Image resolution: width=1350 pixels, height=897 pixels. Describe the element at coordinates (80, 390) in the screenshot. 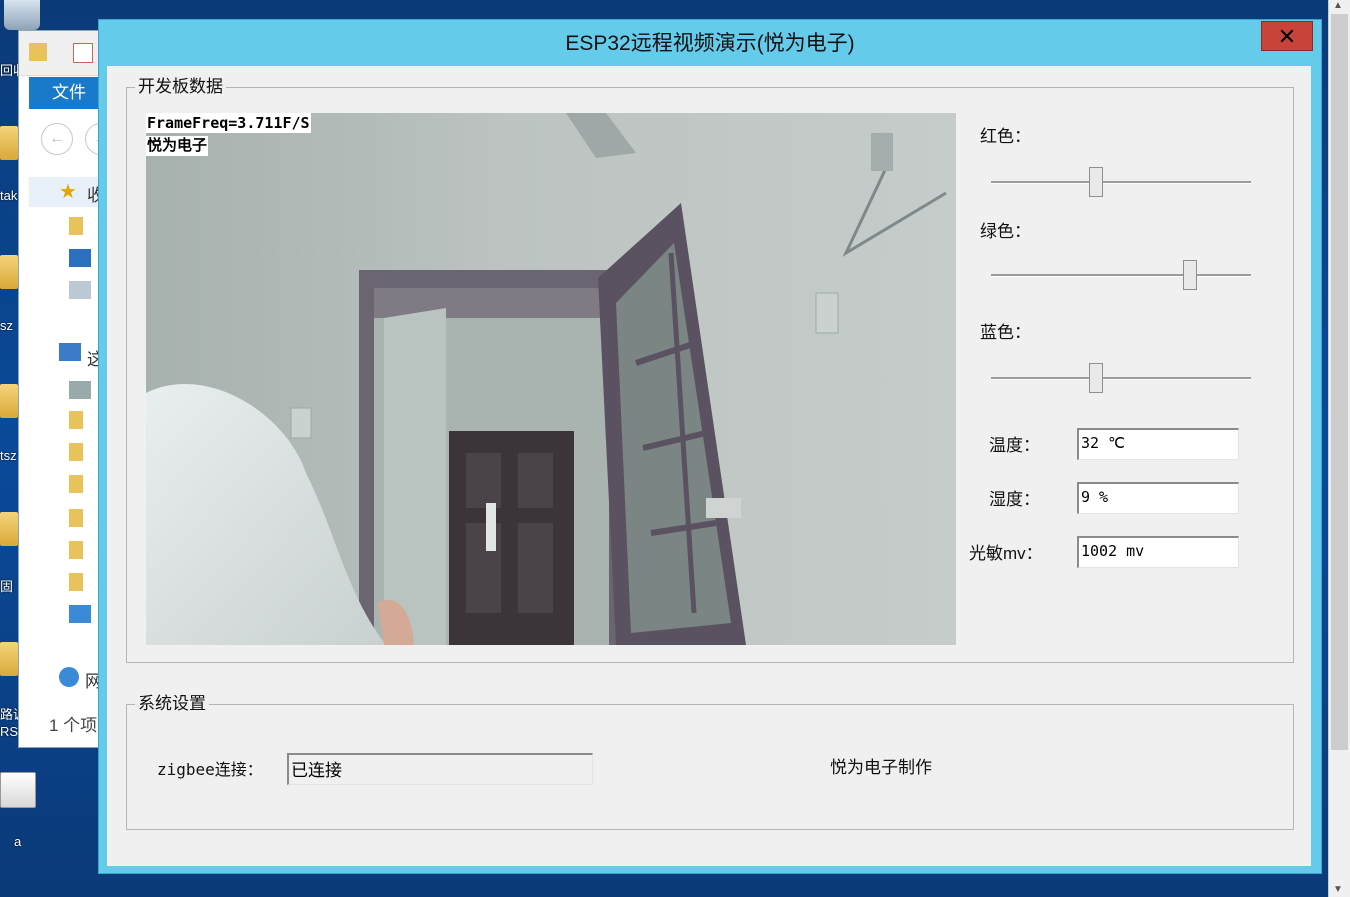

I see `drive-icon` at that location.